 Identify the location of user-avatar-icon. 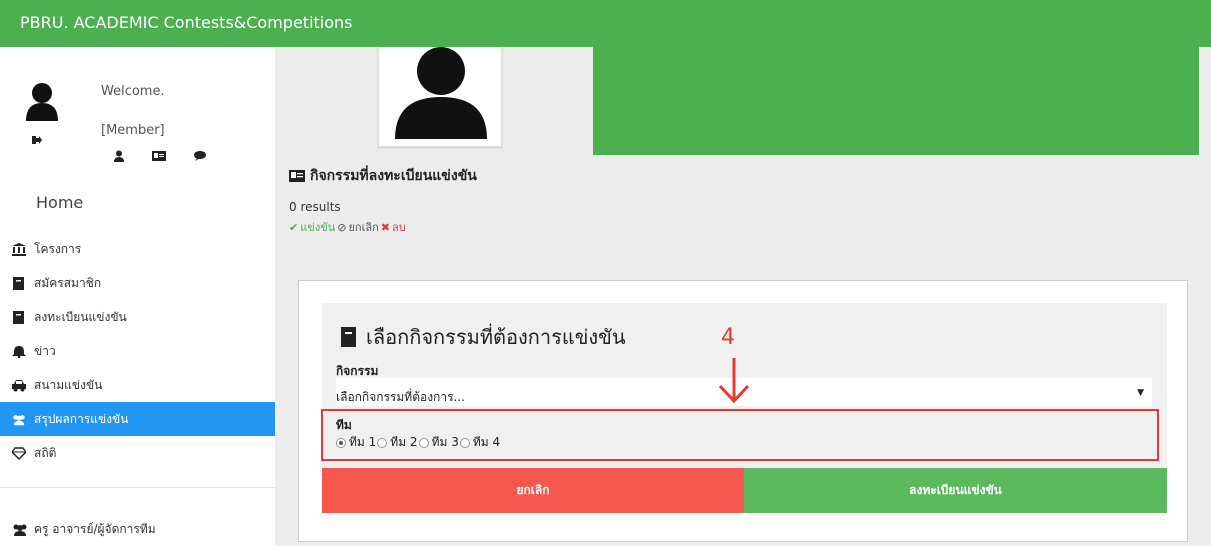
(42, 102).